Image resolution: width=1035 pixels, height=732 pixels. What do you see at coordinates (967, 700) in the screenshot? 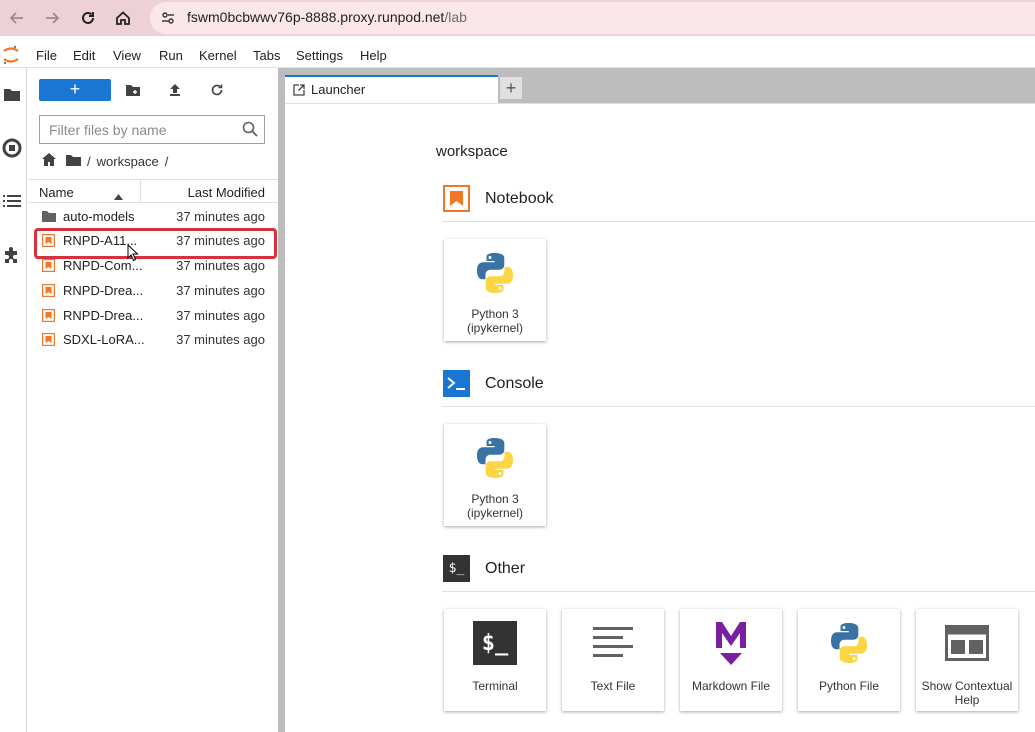
I see `card-label: Help` at bounding box center [967, 700].